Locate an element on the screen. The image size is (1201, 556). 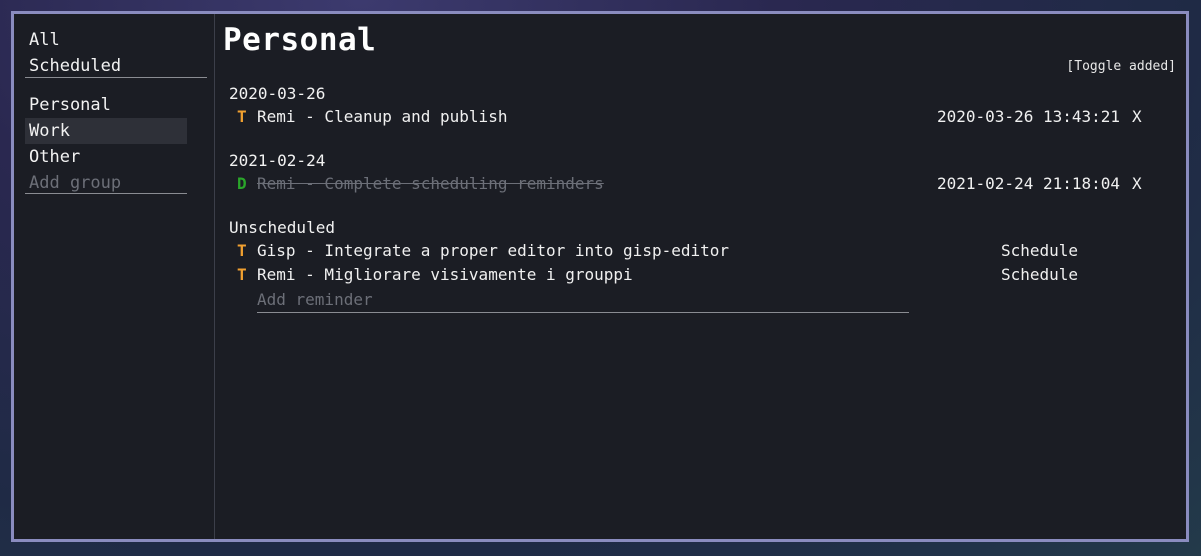
sidebar-group-work: Work is located at coordinates (106, 131).